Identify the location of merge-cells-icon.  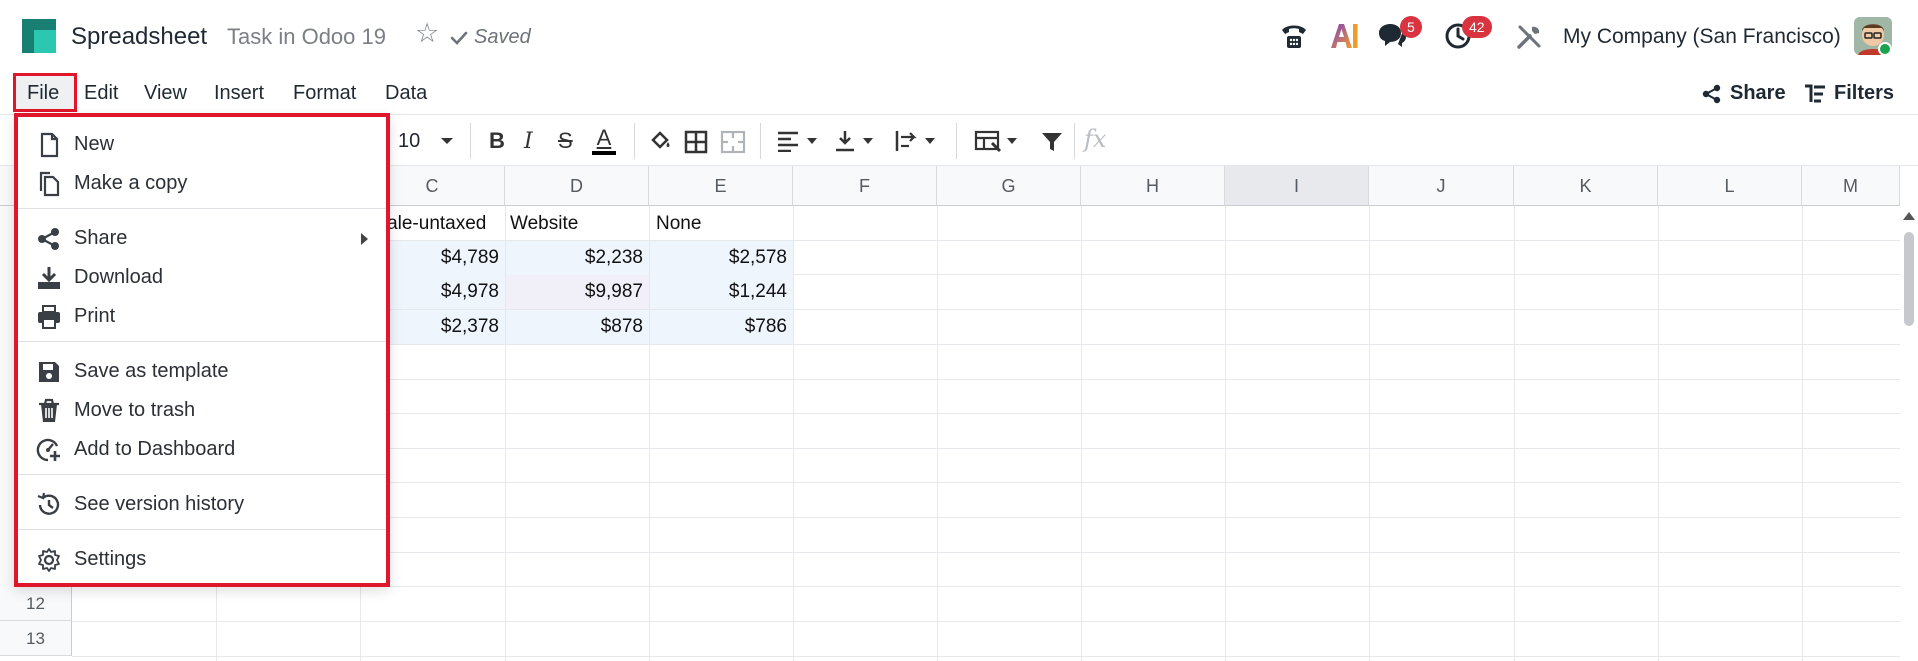
(733, 142).